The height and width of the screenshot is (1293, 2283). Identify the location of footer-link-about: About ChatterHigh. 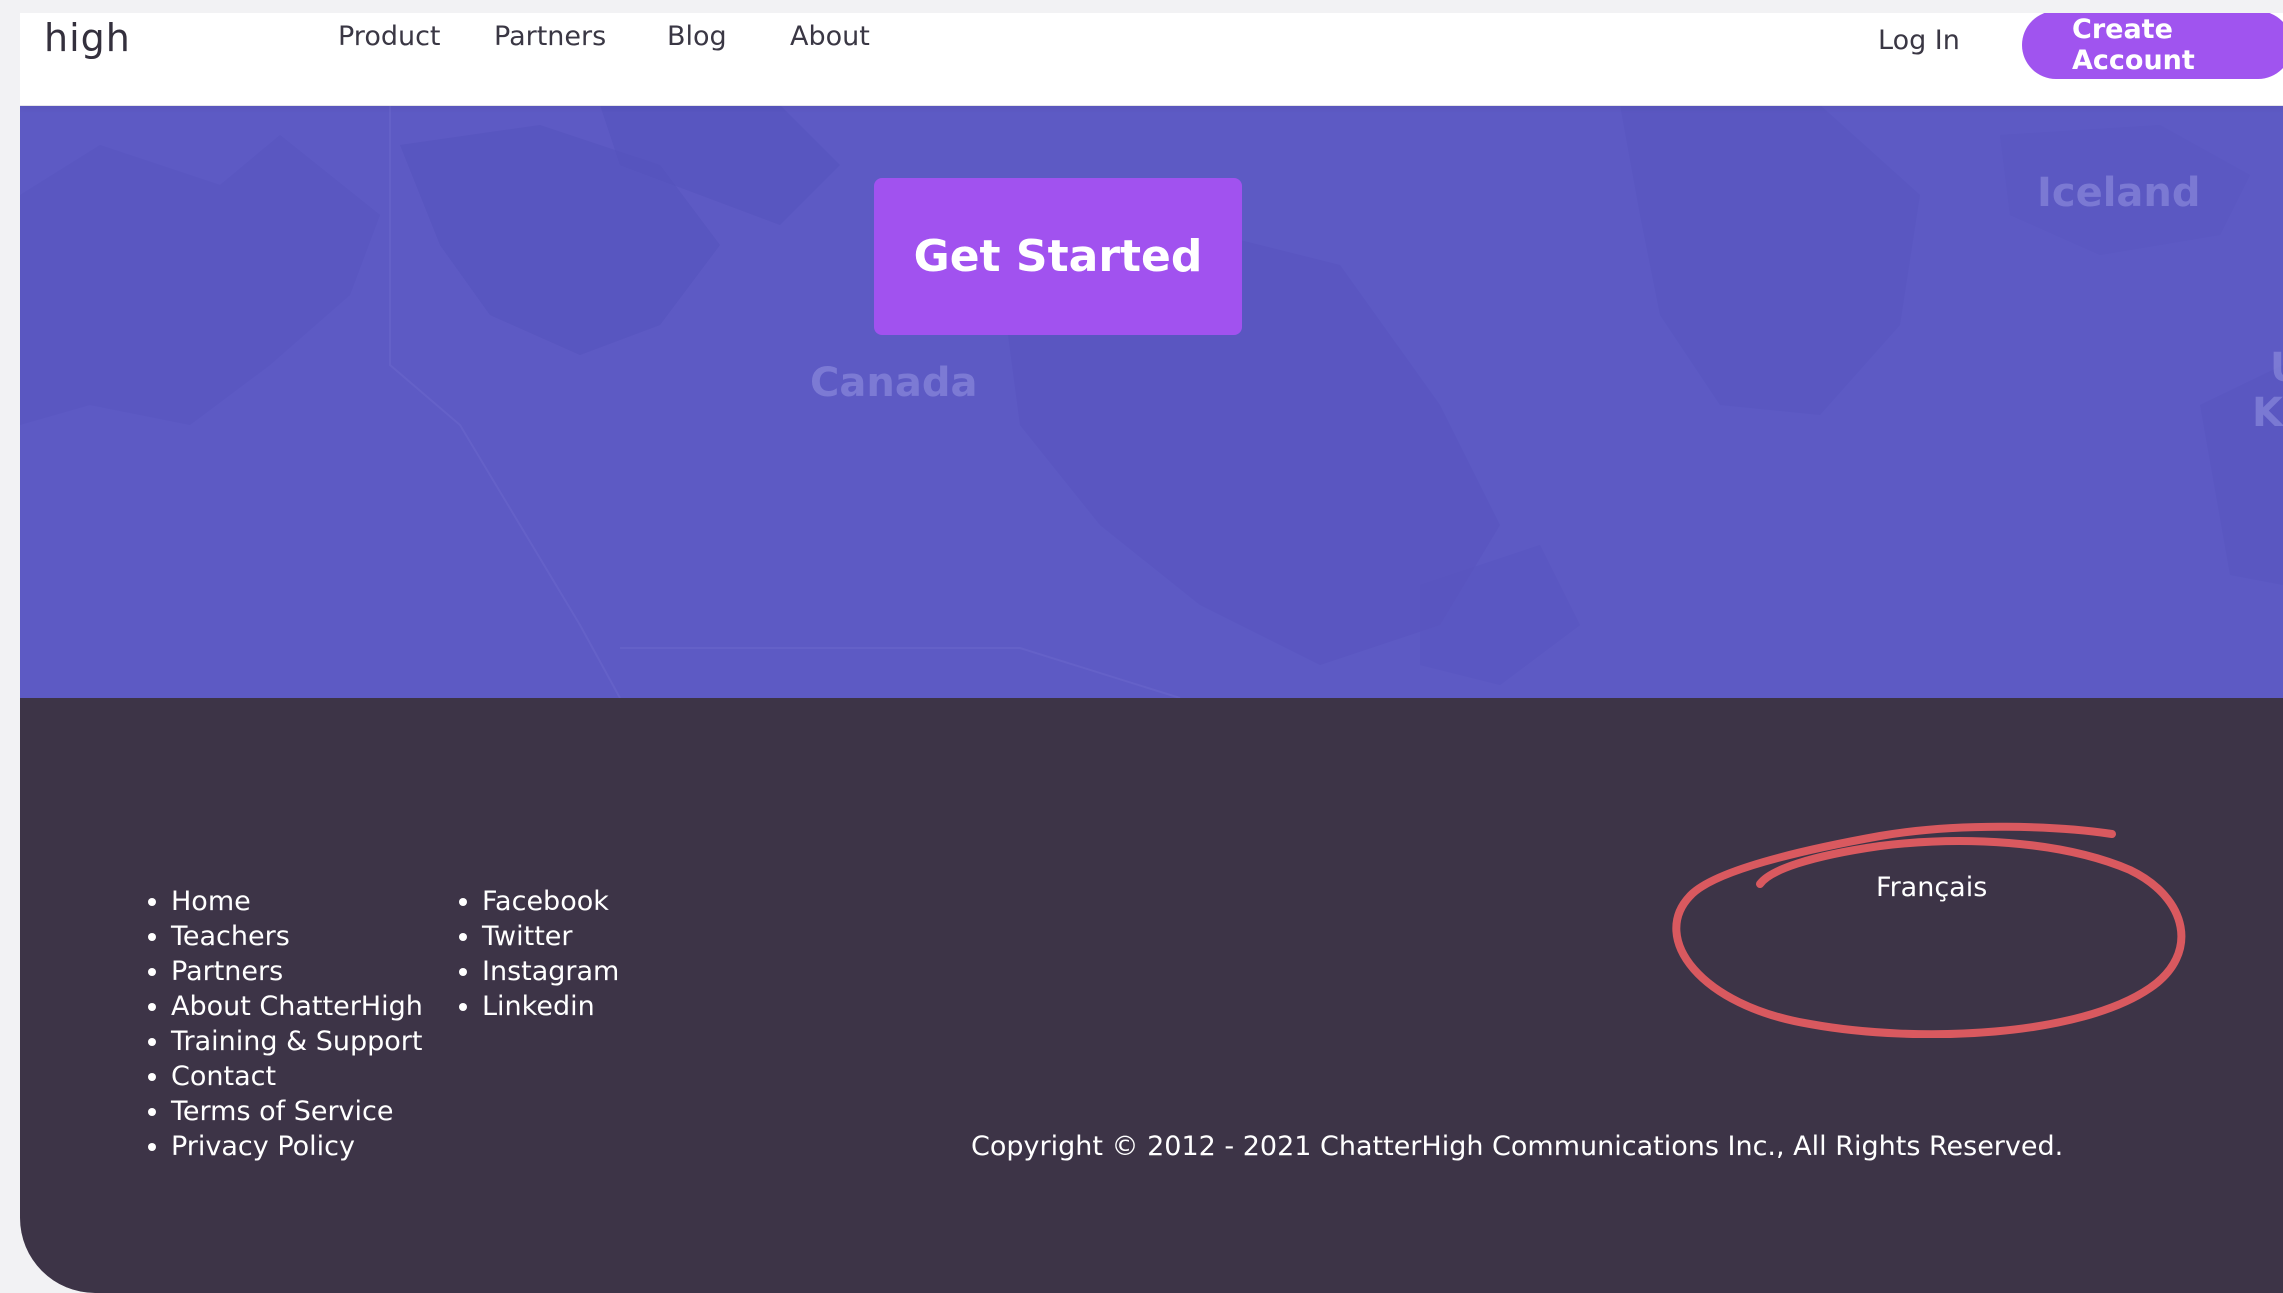
(297, 1006).